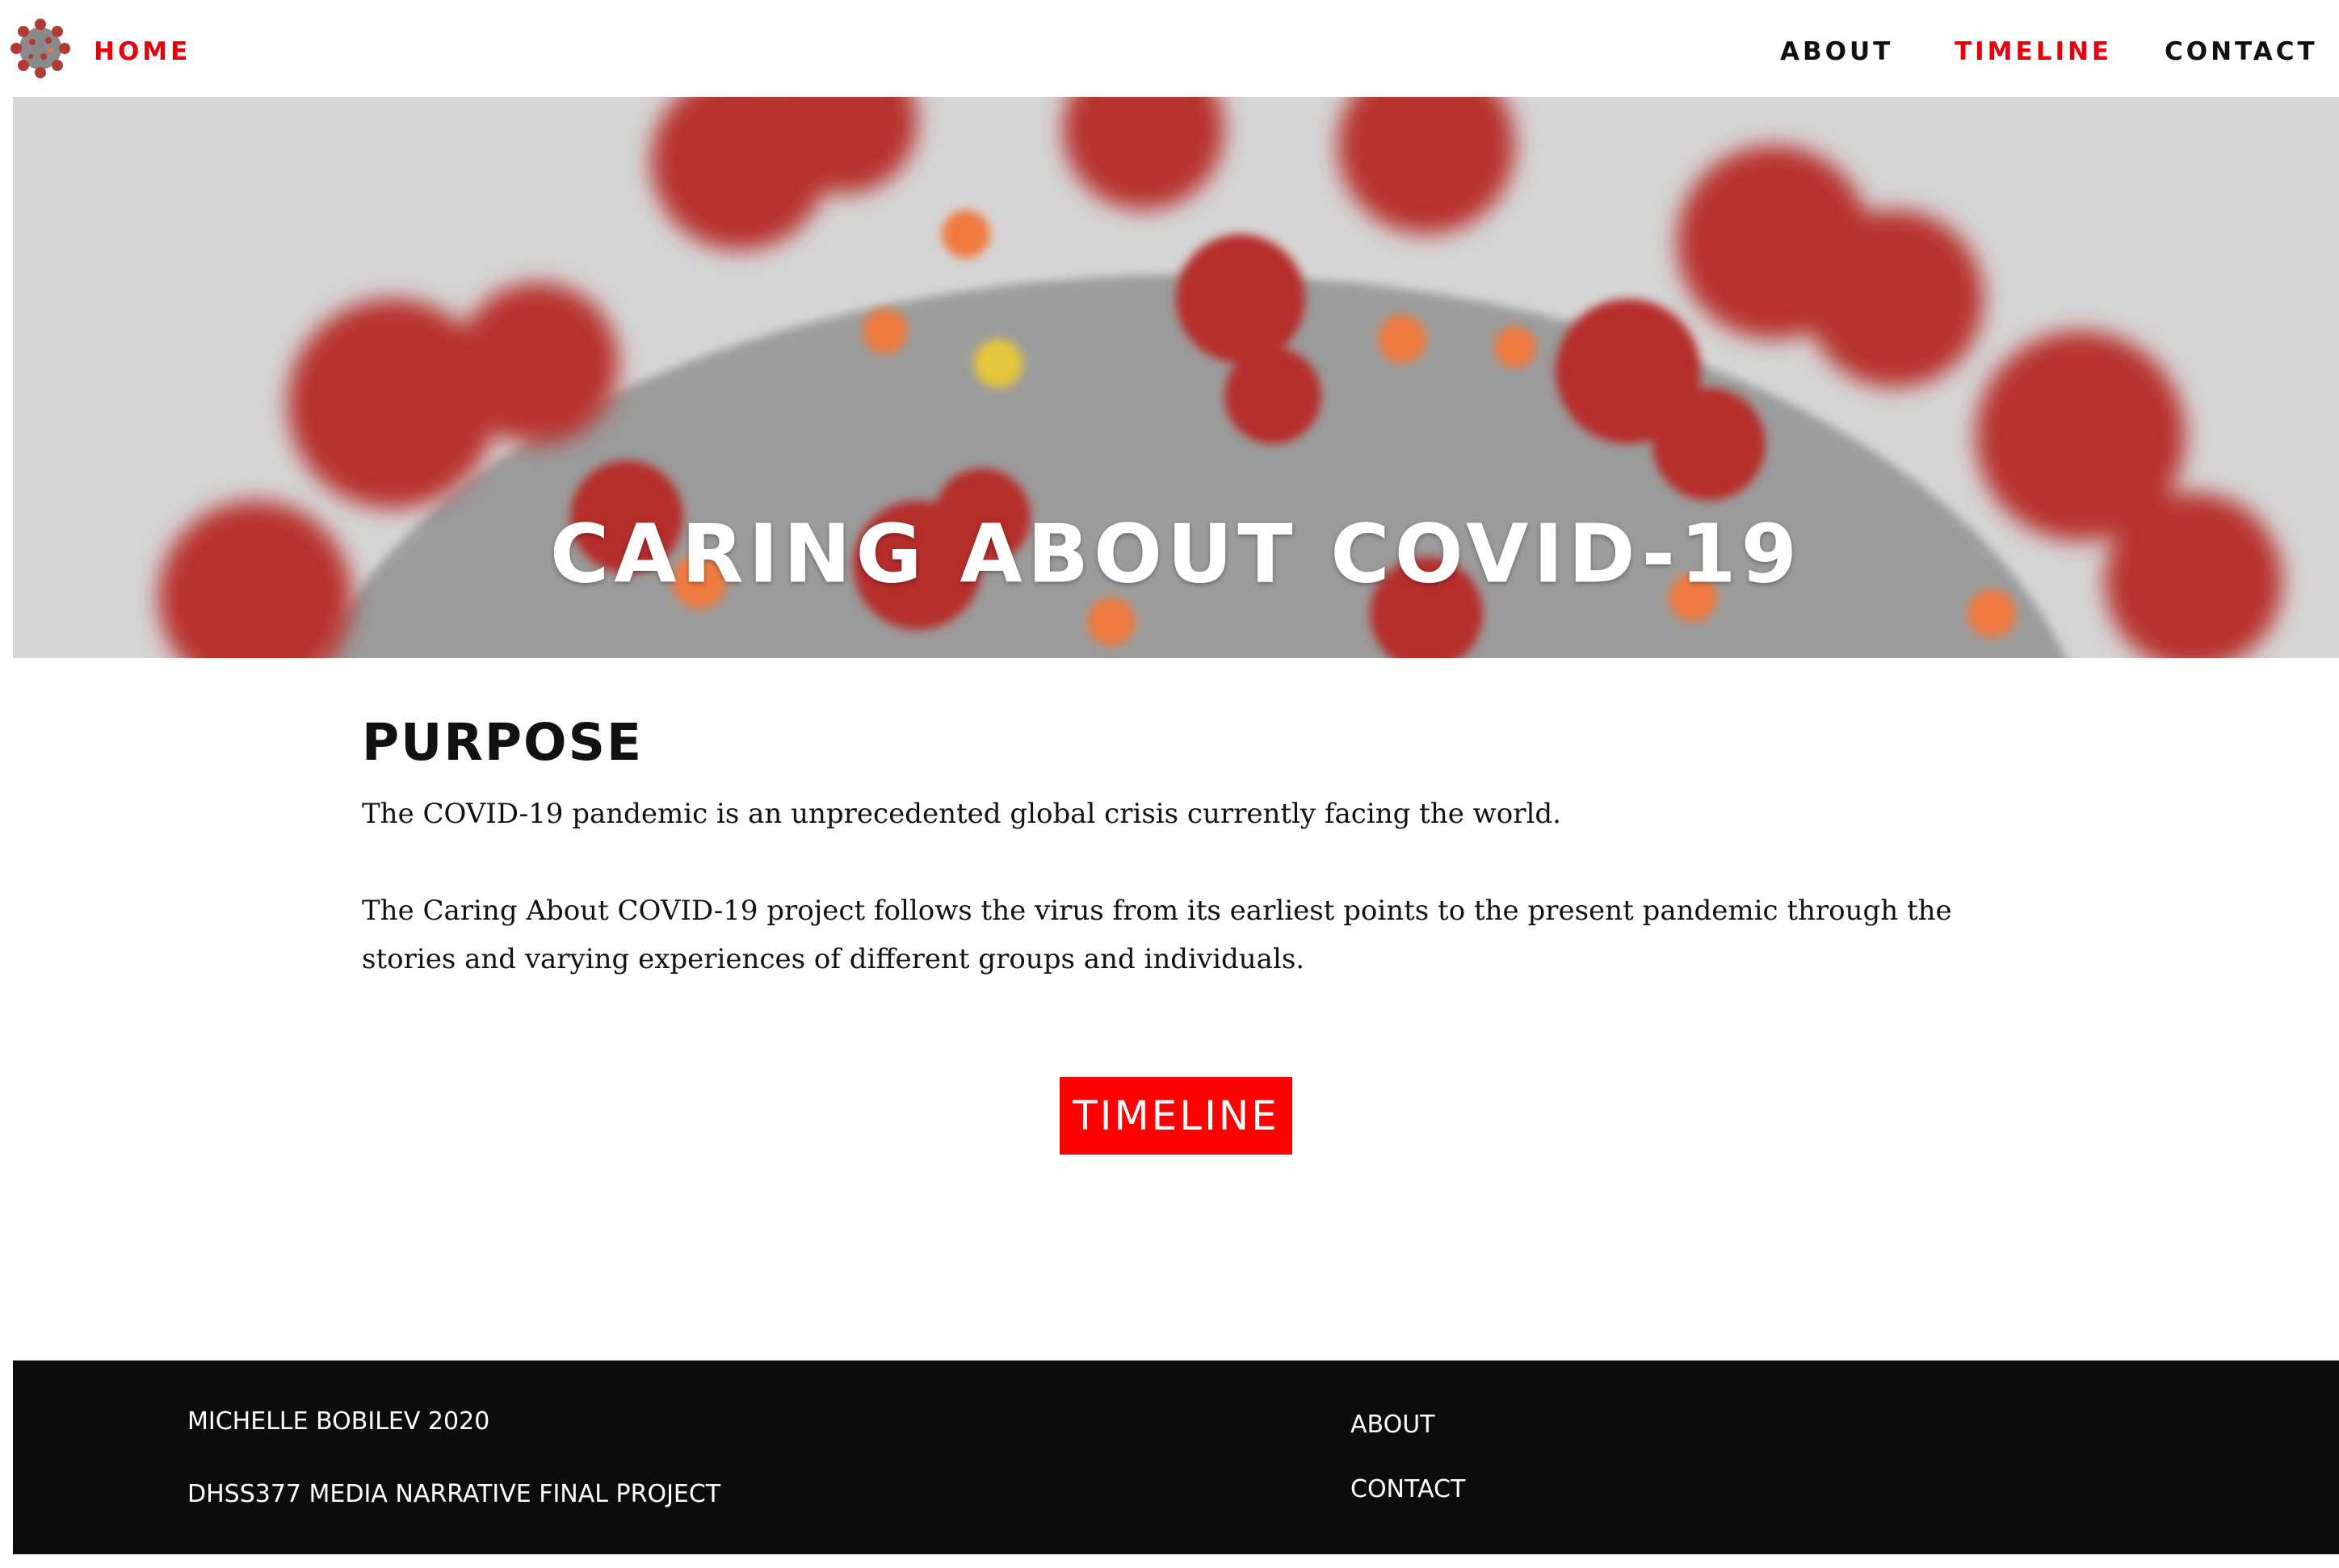  I want to click on navbar: HOME ABOUT TIMELINE CONTACT, so click(1169, 48).